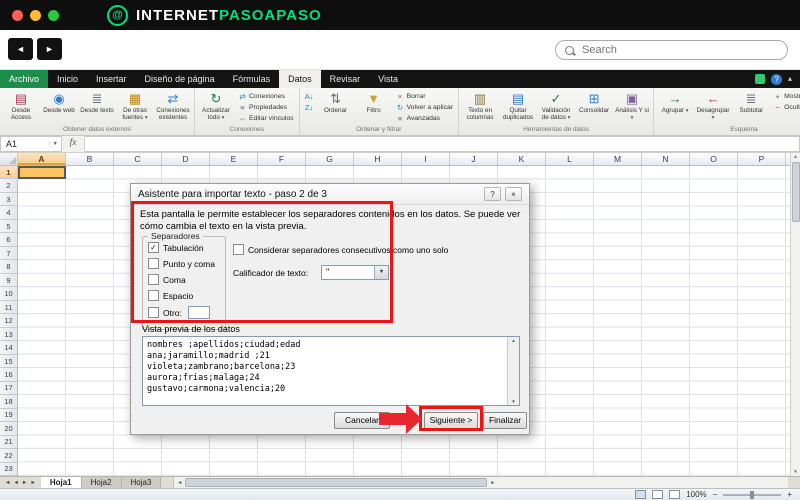 This screenshot has height=500, width=800. What do you see at coordinates (266, 118) in the screenshot?
I see `editar-vinculos-button: ⇔ Editar vínculos` at bounding box center [266, 118].